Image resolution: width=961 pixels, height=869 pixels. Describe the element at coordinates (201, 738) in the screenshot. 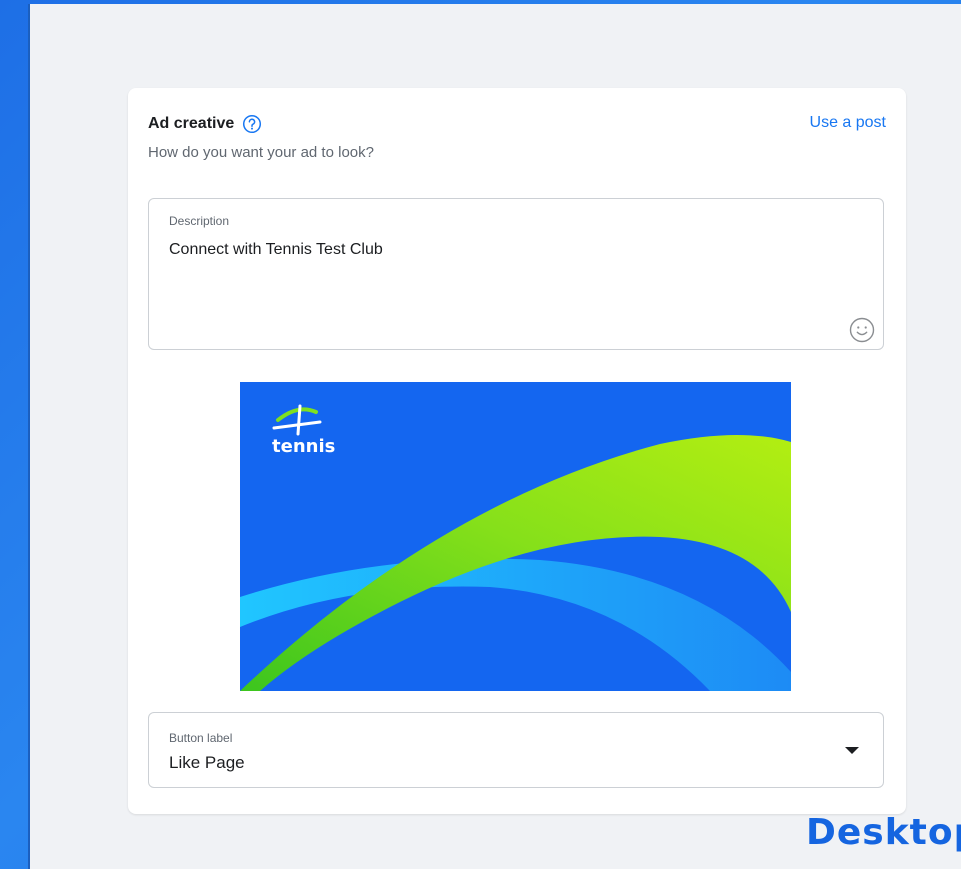

I see `button-label-caption: Button label` at that location.